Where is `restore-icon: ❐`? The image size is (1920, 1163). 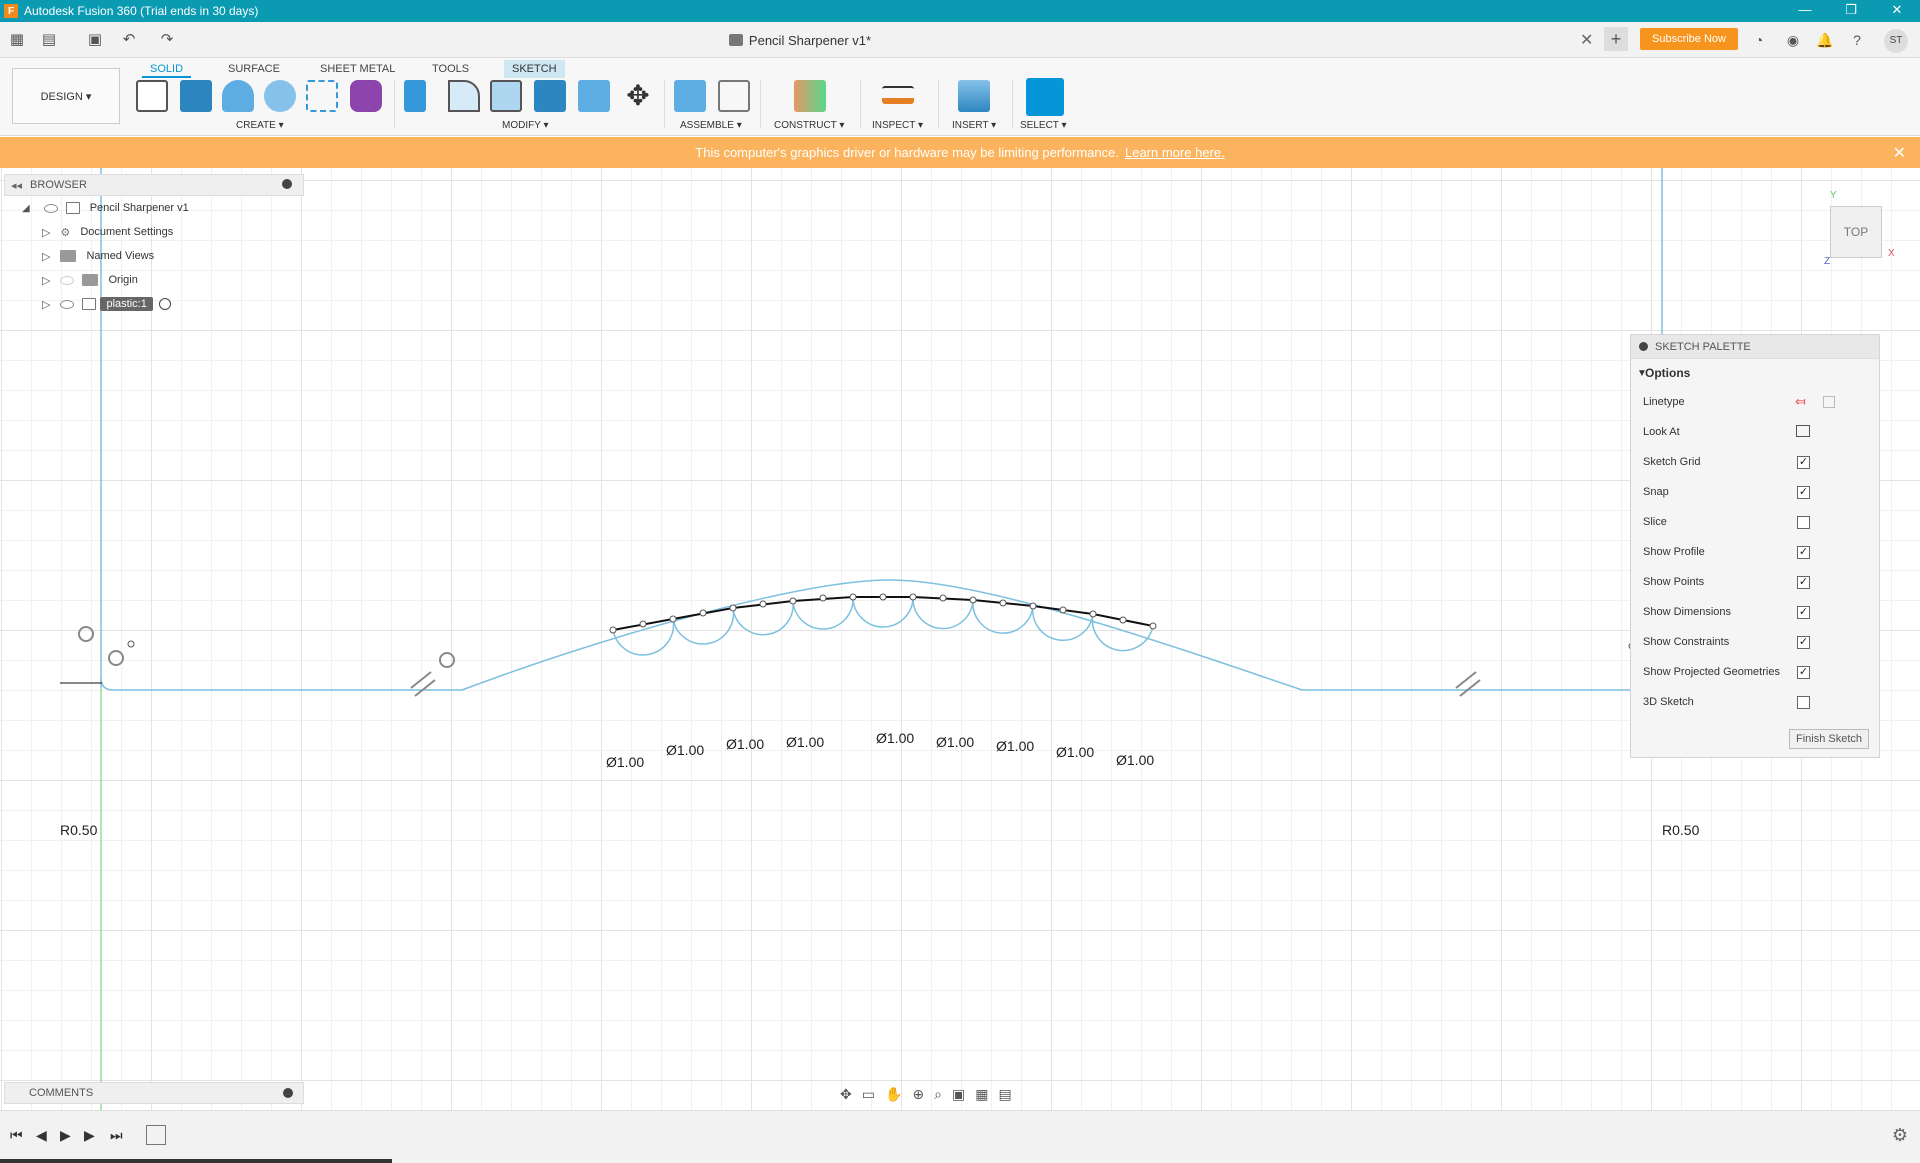
restore-icon: ❐ is located at coordinates (1851, 11).